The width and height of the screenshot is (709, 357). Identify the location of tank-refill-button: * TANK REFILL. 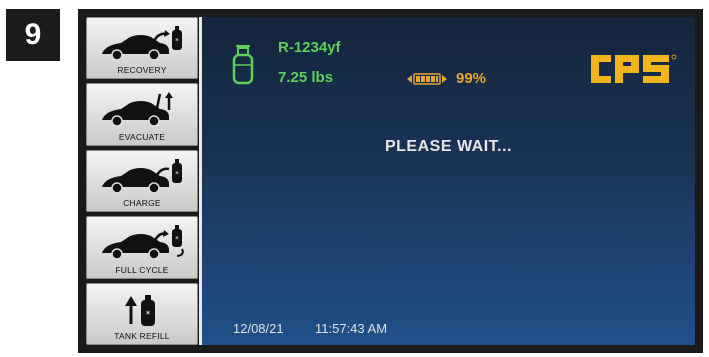
(142, 314).